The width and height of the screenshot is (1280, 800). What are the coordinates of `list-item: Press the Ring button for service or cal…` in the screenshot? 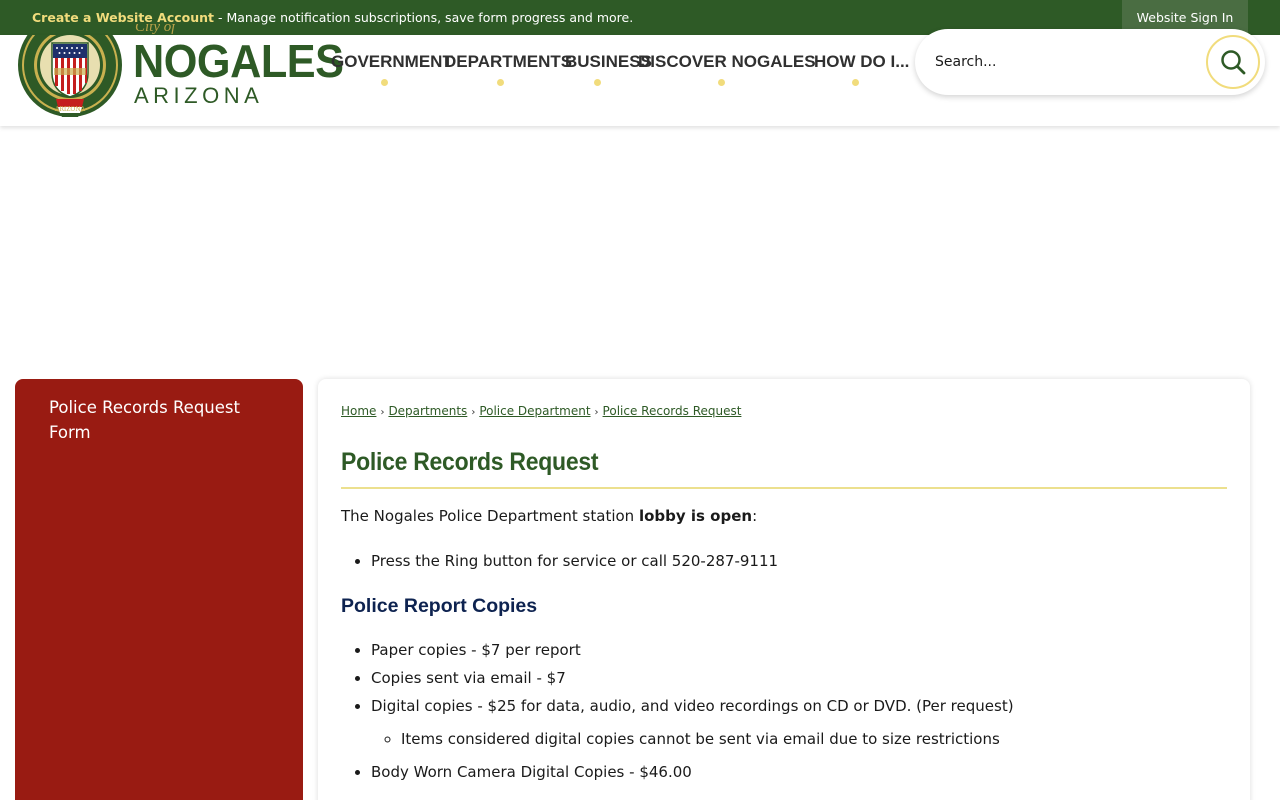 It's located at (574, 561).